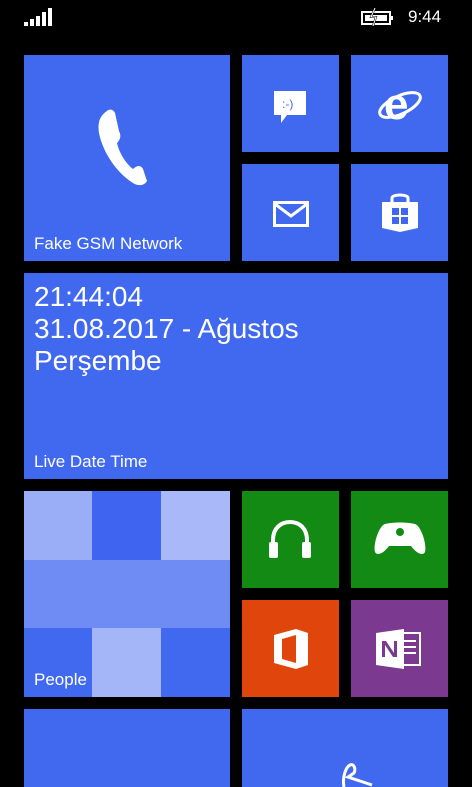  I want to click on messaging-icon: :-), so click(290, 107).